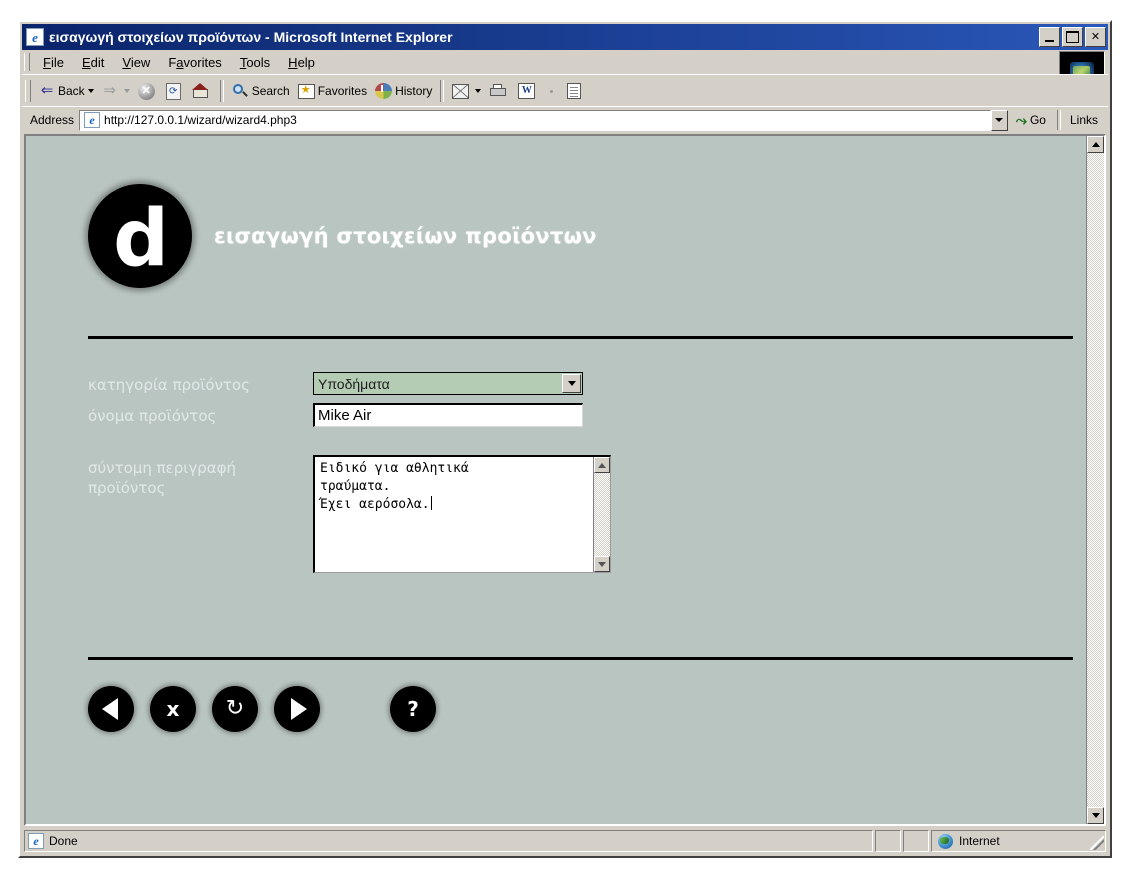  Describe the element at coordinates (565, 72) in the screenshot. I see `menu-bar: File Edit View Favorites Tools Help` at that location.